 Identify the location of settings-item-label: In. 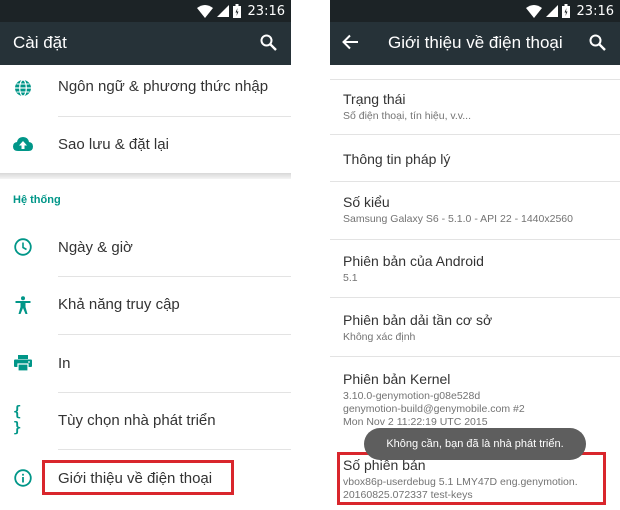
(64, 363).